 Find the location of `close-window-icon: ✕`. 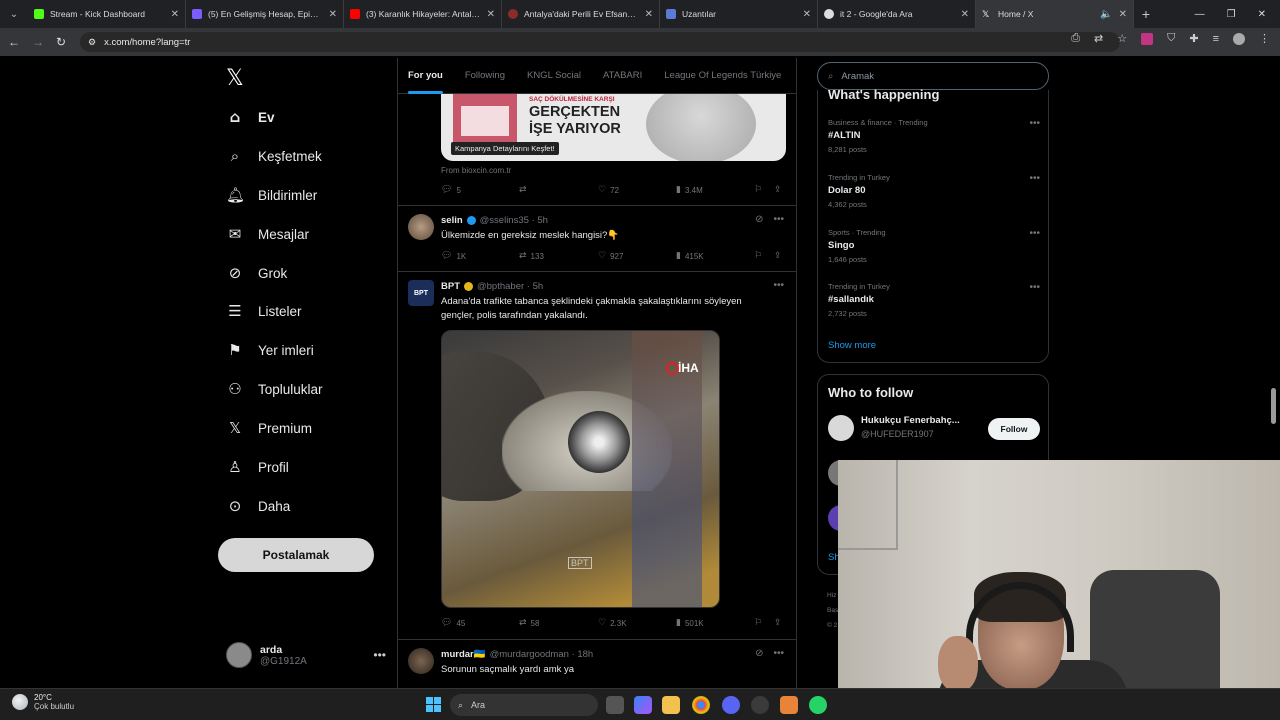

close-window-icon: ✕ is located at coordinates (1262, 14).